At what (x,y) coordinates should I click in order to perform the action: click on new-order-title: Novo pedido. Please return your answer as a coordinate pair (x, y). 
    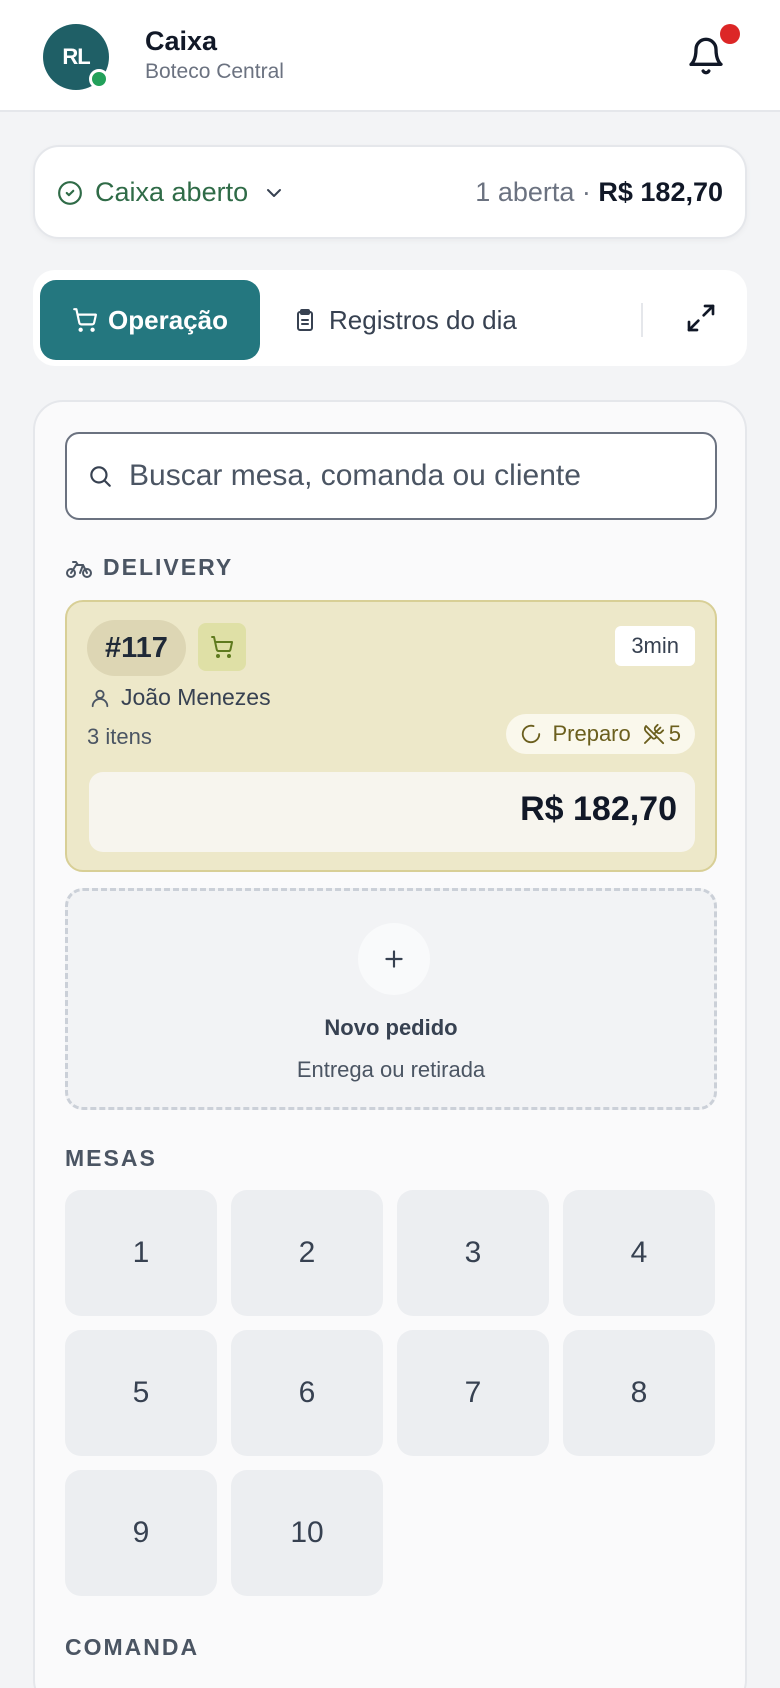
    Looking at the image, I should click on (391, 1027).